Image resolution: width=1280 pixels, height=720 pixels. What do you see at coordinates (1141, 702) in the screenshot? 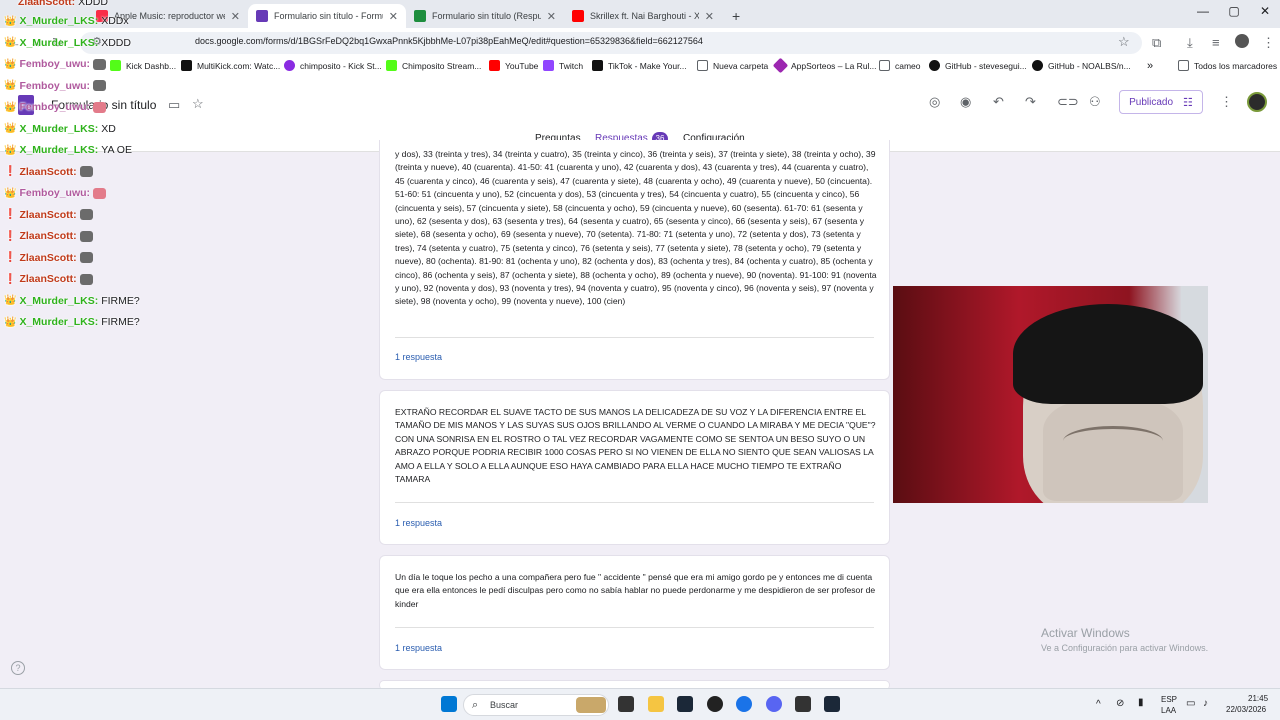
I see `tray-app-icon: ▮` at bounding box center [1141, 702].